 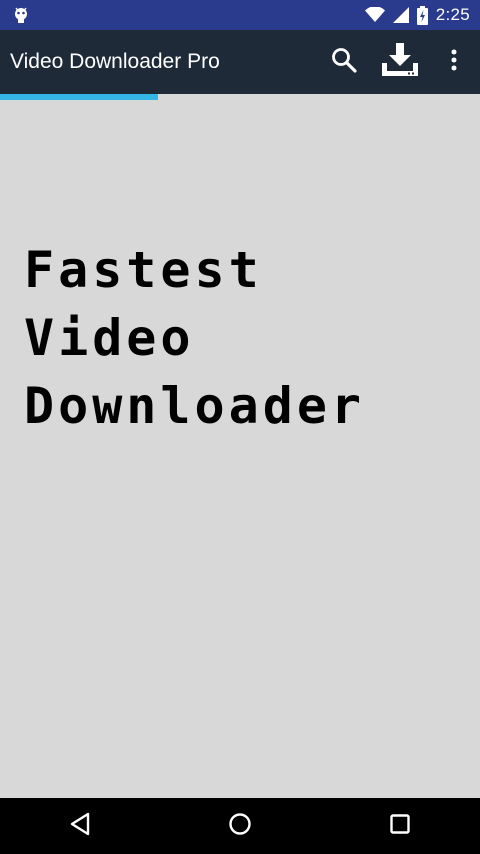 I want to click on app-title: Video Downloader Pro, so click(x=115, y=61).